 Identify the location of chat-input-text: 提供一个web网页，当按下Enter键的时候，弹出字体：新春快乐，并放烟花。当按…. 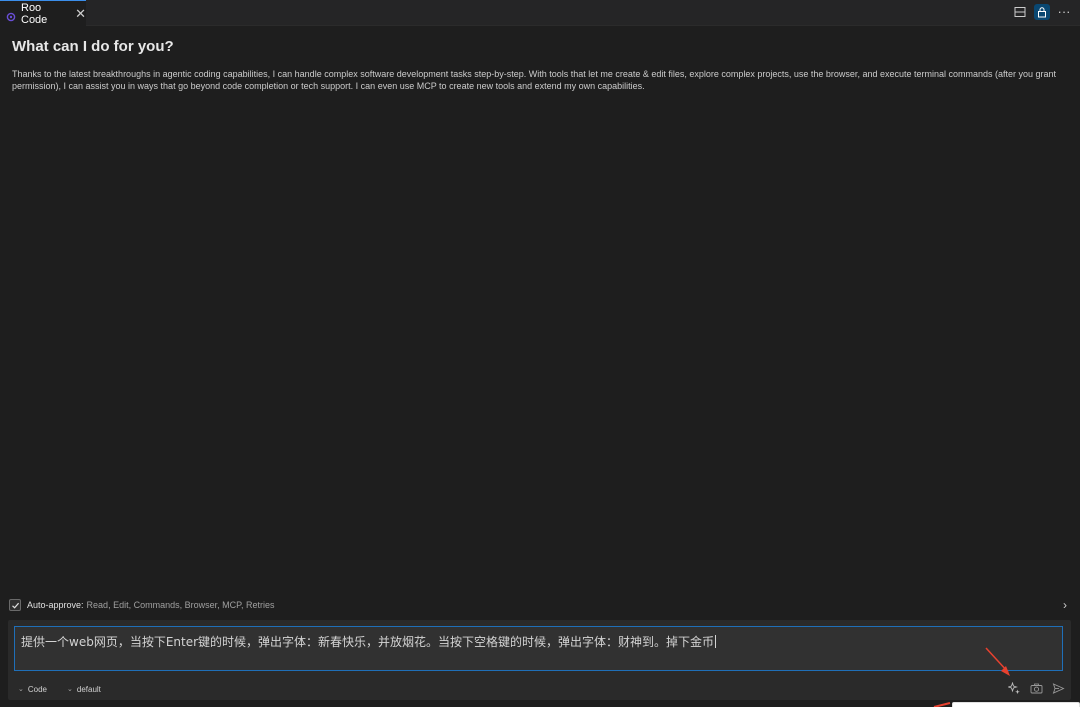
(368, 642).